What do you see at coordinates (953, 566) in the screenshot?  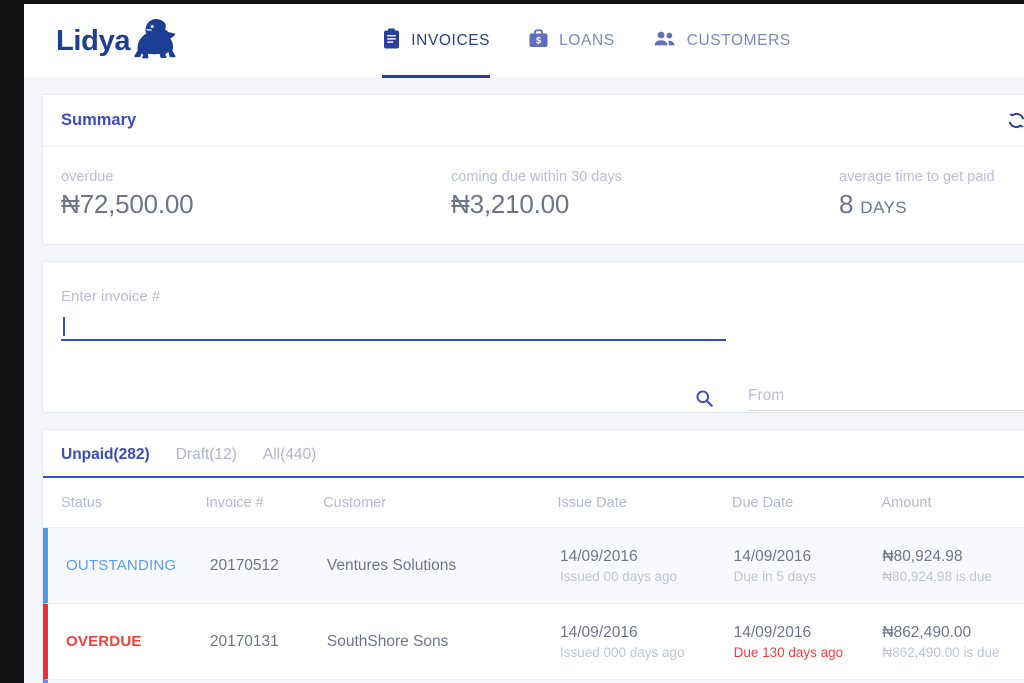 I see `cell-amount: ₦80,924.98 ₦80,924.98 is due` at bounding box center [953, 566].